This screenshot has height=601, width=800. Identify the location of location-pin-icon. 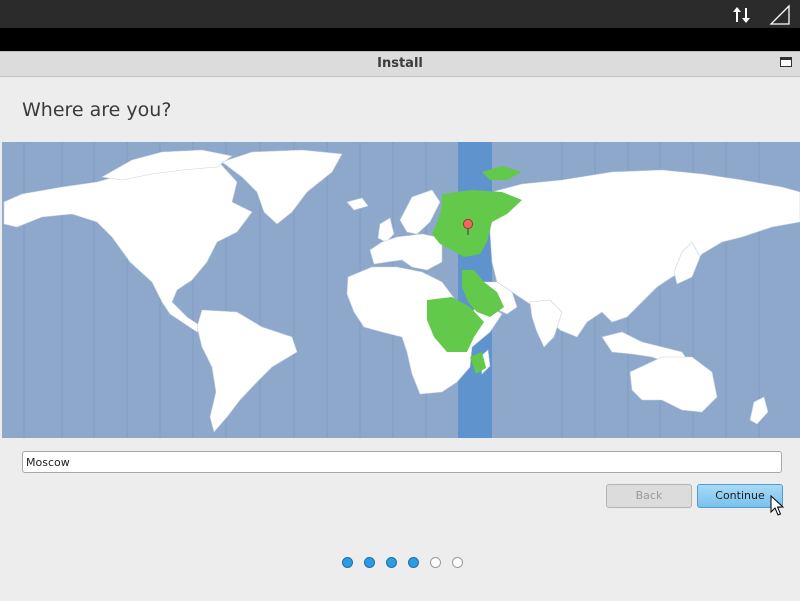
(468, 226).